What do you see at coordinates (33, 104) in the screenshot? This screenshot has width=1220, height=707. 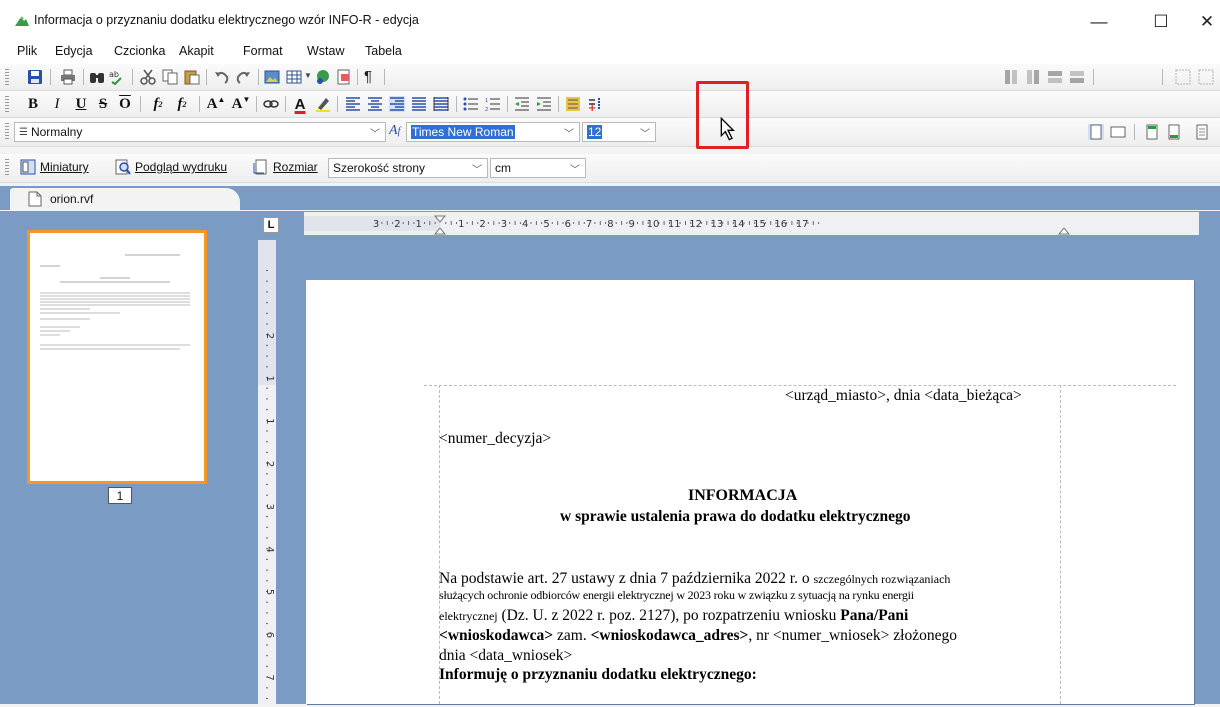 I see `bold-button: B` at bounding box center [33, 104].